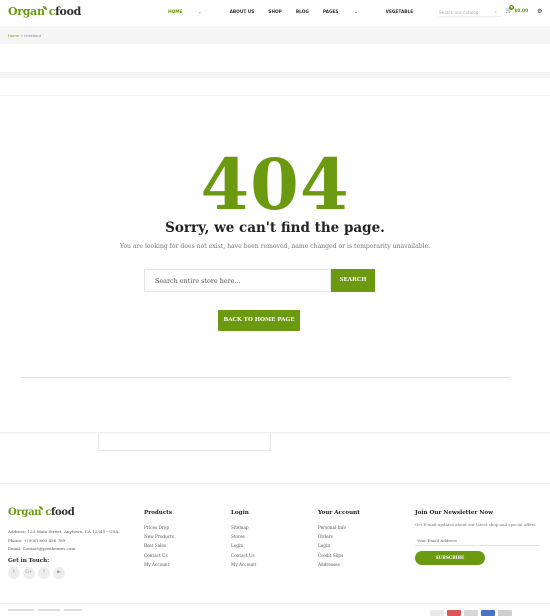  Describe the element at coordinates (159, 545) in the screenshot. I see `footer-link: Best Sales` at that location.